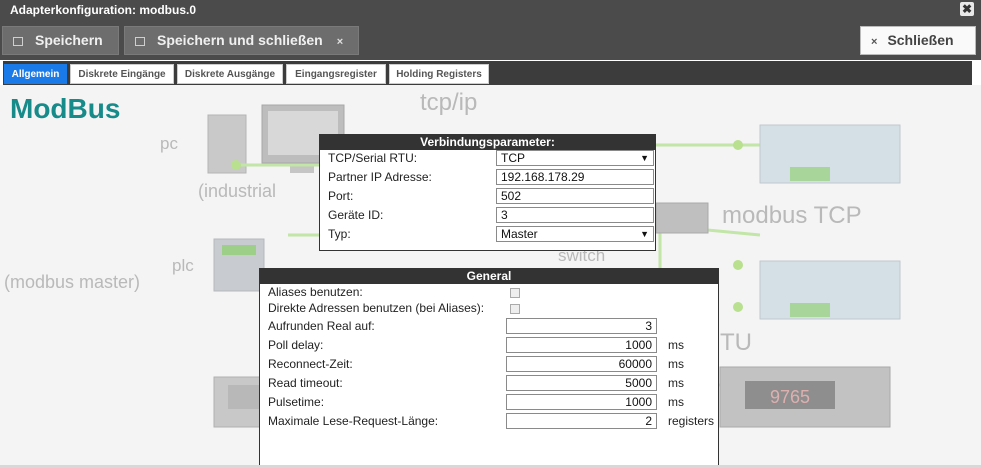 Image resolution: width=981 pixels, height=468 pixels. Describe the element at coordinates (315, 292) in the screenshot. I see `field-label: Aliases benutzen:` at that location.